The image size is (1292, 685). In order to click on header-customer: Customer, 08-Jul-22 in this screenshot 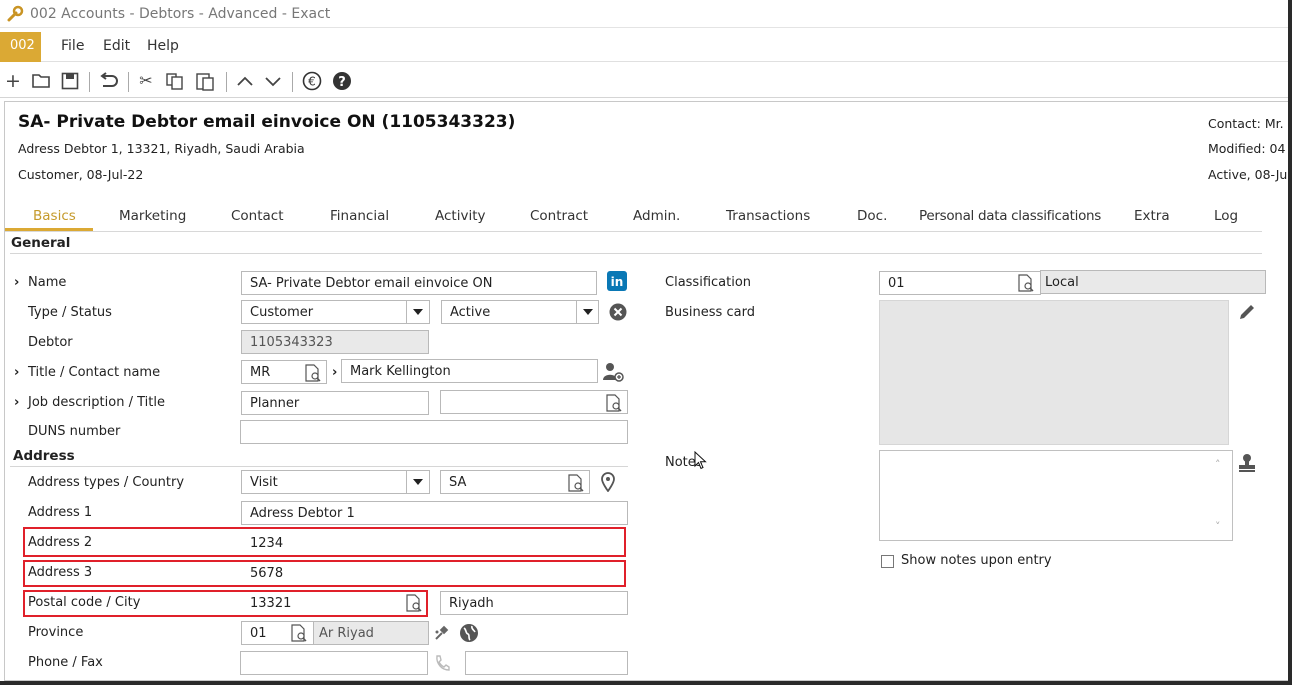, I will do `click(81, 174)`.